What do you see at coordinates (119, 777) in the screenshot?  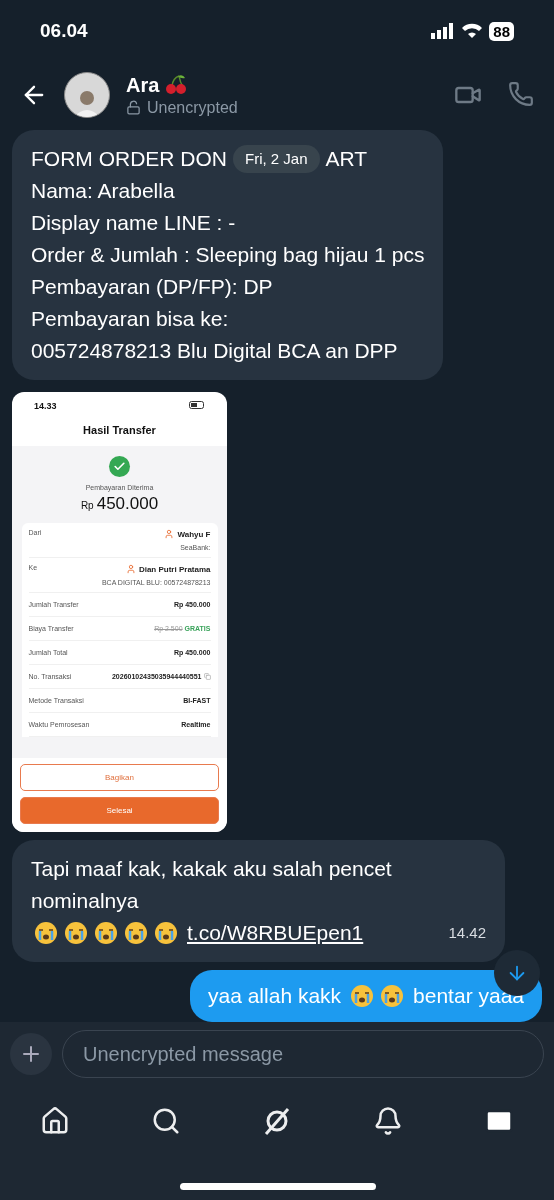 I see `share-button: Bagikan` at bounding box center [119, 777].